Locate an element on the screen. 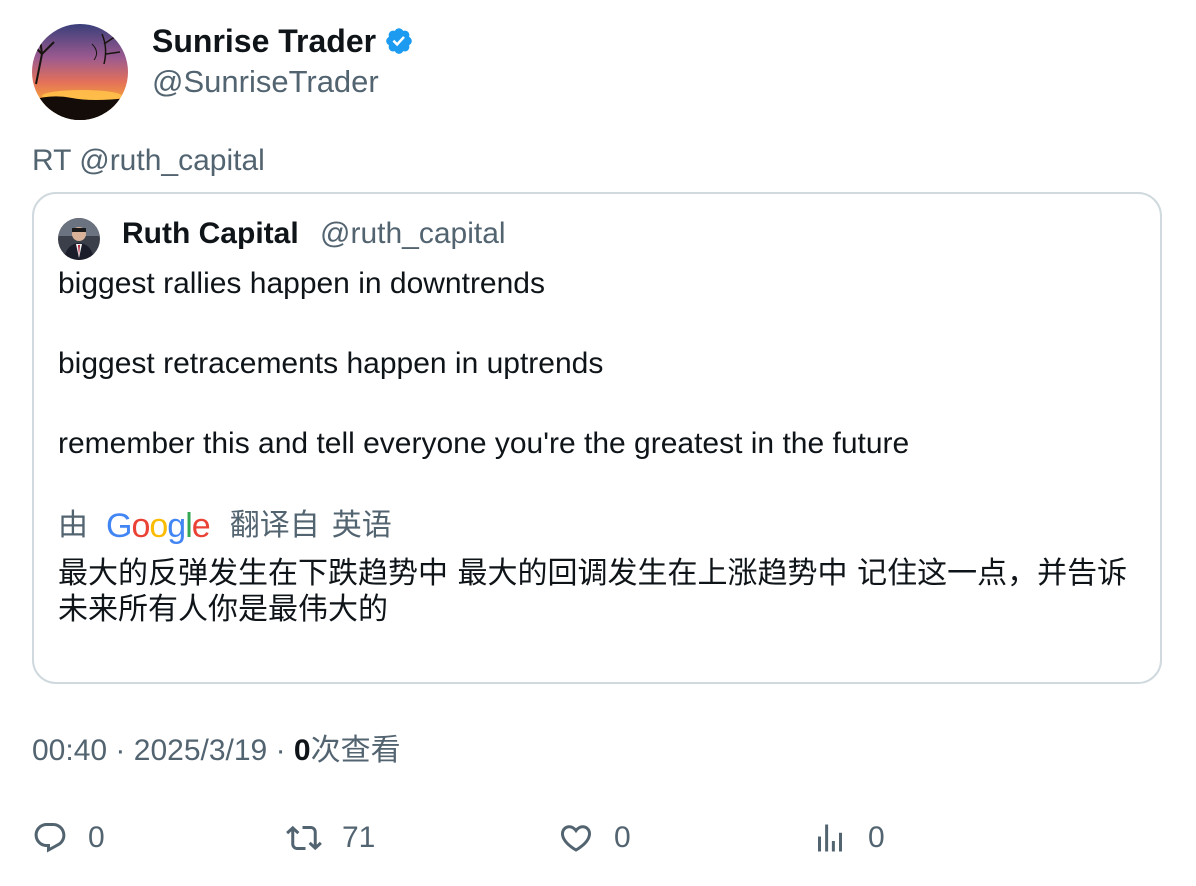 This screenshot has width=1196, height=886. tweet-time: 00:40 is located at coordinates (69, 750).